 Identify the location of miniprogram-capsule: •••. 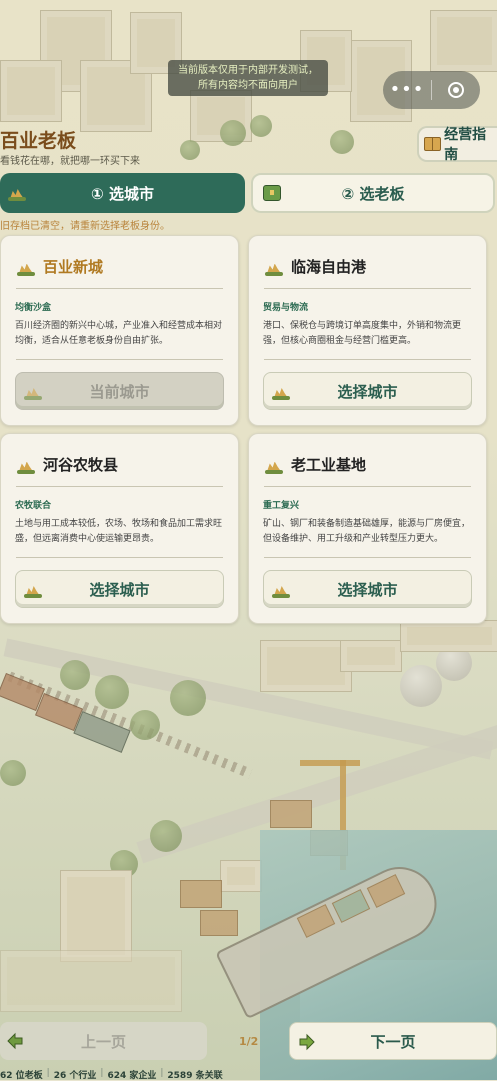
(431, 90).